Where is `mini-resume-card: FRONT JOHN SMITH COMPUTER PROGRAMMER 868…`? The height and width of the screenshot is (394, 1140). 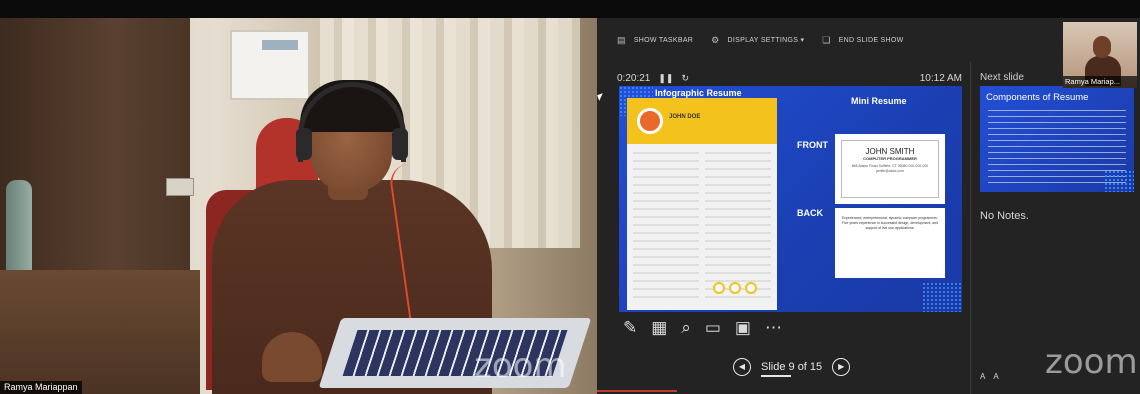
mini-resume-card: FRONT JOHN SMITH COMPUTER PROGRAMMER 868… is located at coordinates (870, 209).